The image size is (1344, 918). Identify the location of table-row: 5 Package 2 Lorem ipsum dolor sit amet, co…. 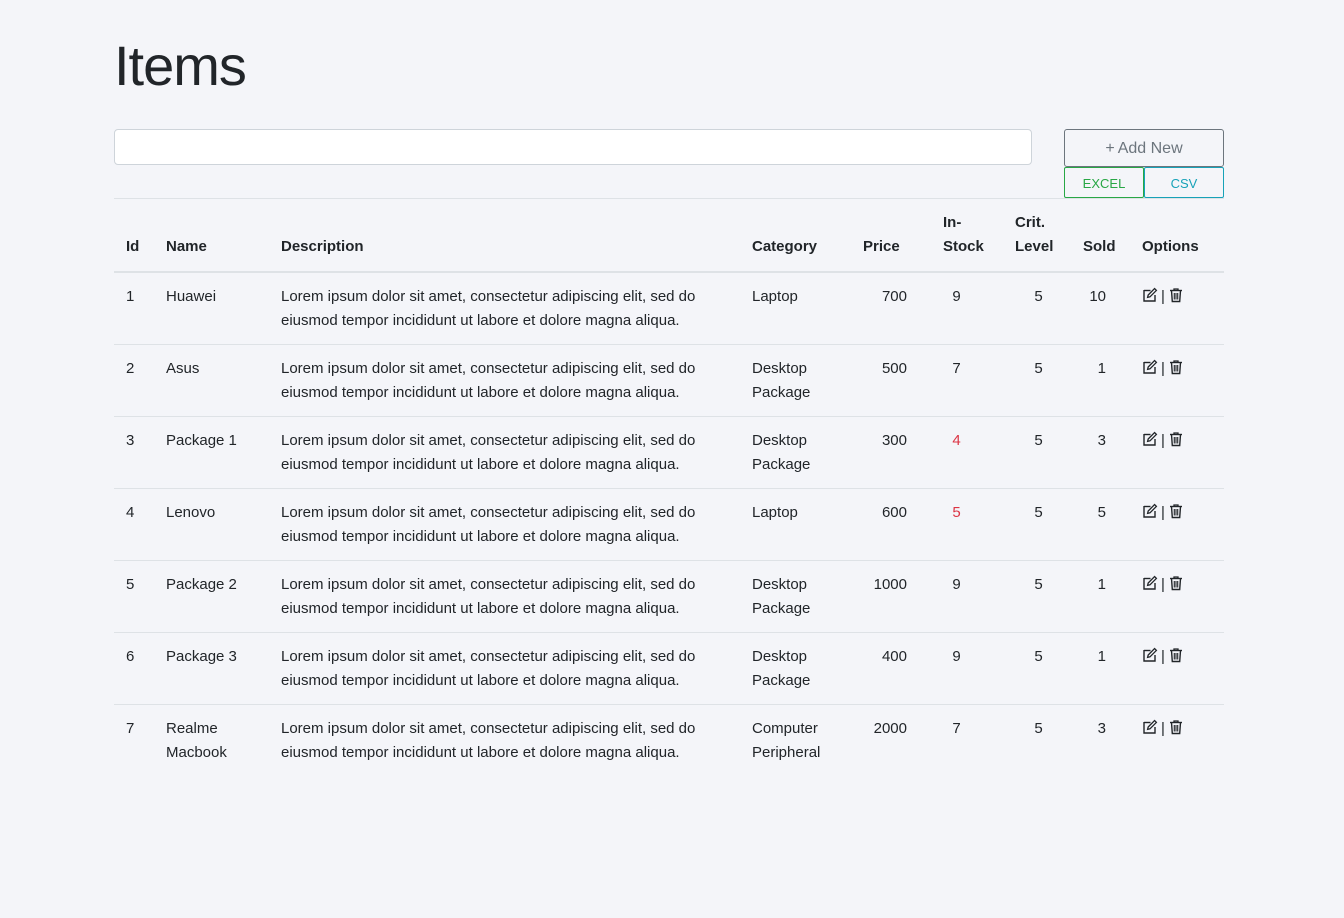
(669, 596).